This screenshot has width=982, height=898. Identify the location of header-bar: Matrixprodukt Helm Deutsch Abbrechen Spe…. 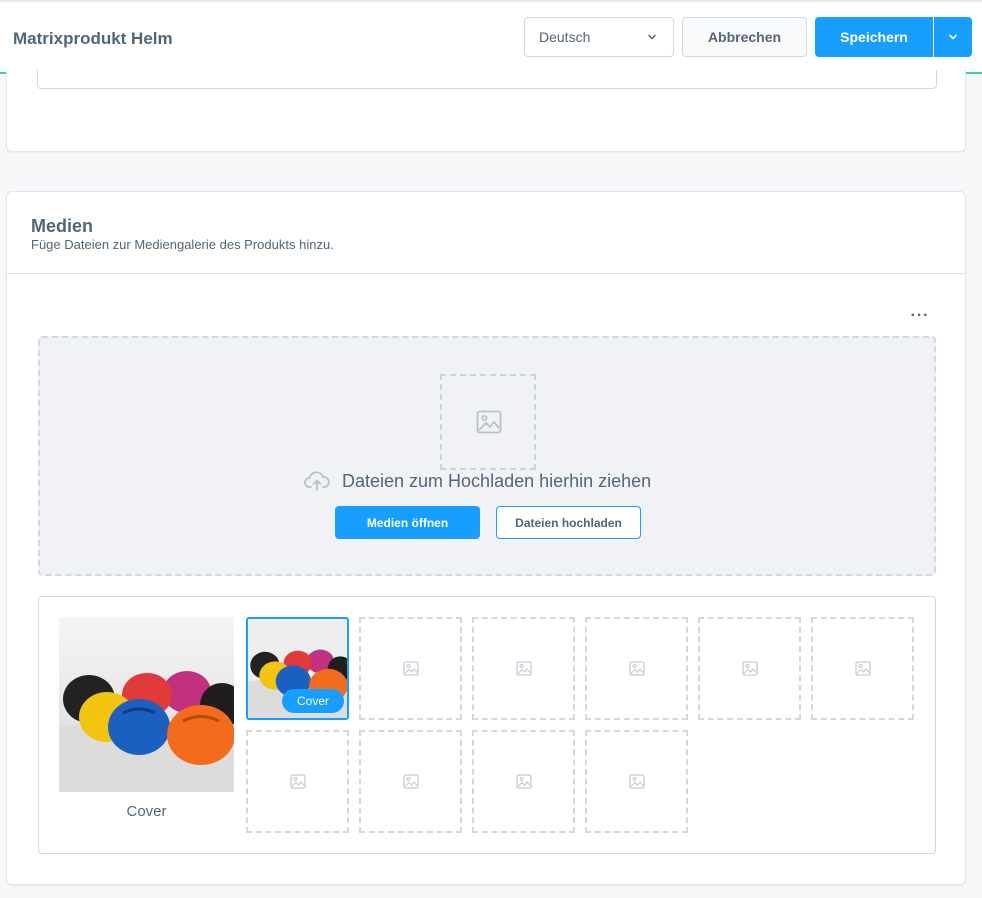
(491, 37).